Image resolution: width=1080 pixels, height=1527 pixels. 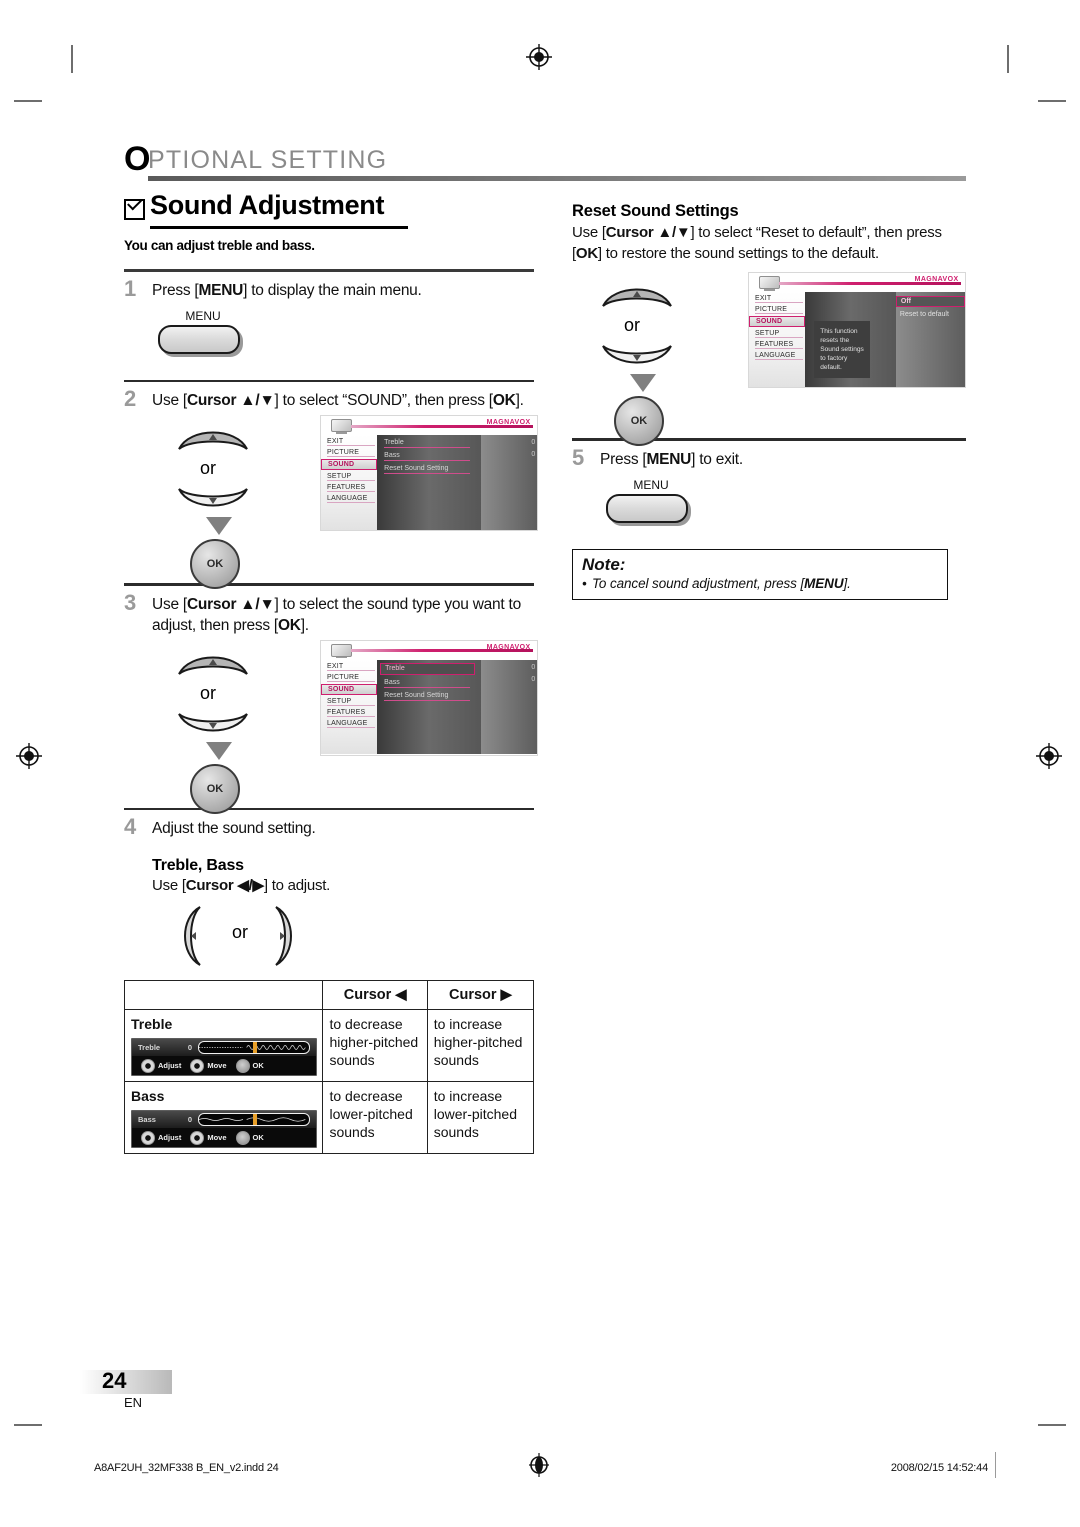 What do you see at coordinates (349, 488) in the screenshot?
I see `osd-nav-item-features: FEATURES` at bounding box center [349, 488].